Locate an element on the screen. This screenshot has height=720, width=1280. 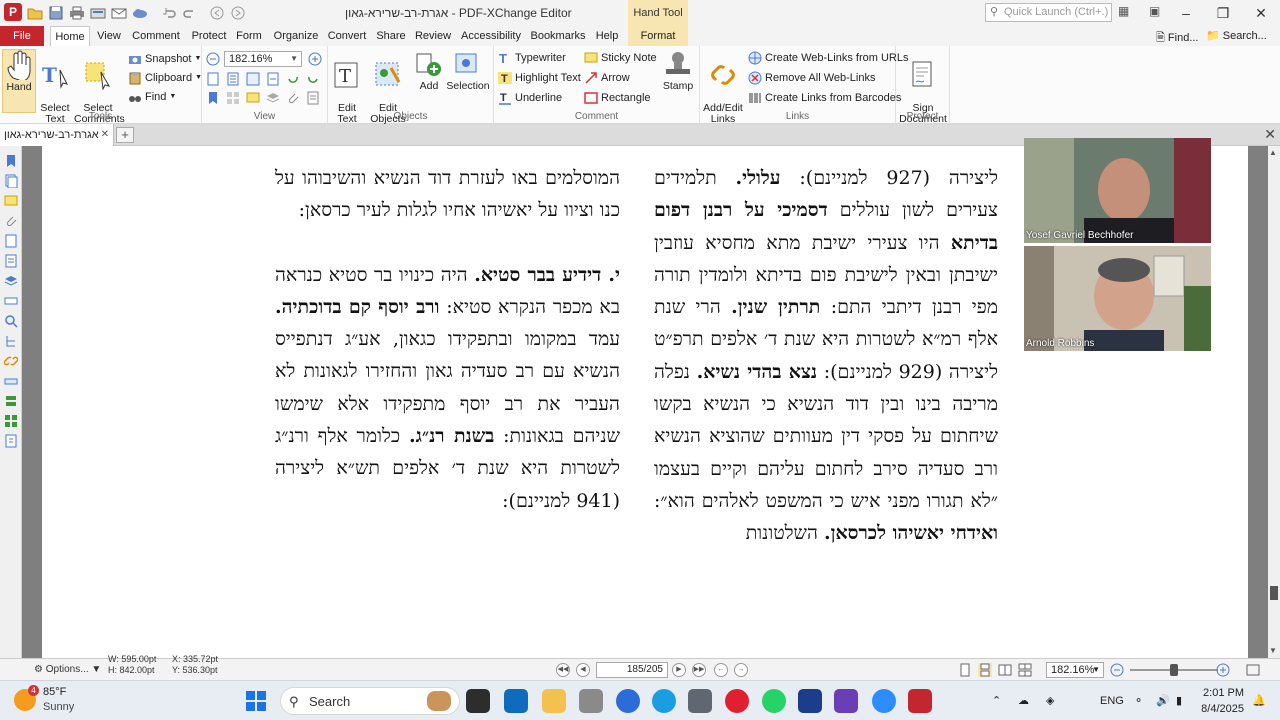
fullscreen-view-icon is located at coordinates (1253, 670).